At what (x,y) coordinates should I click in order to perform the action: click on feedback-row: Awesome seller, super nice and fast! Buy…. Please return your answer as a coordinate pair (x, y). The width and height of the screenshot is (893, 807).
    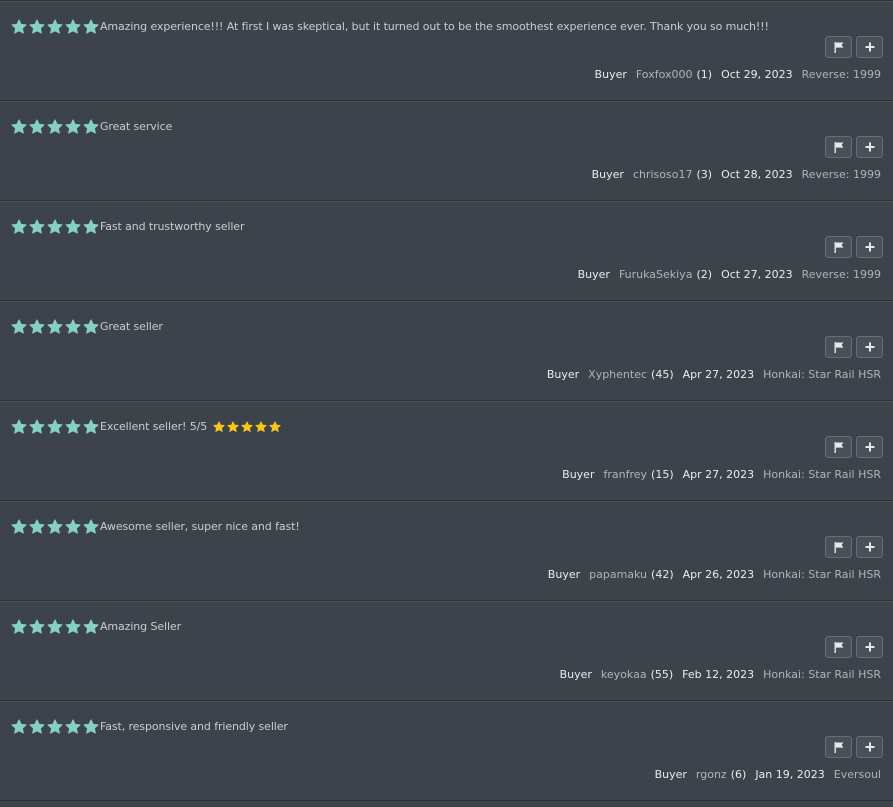
    Looking at the image, I should click on (446, 551).